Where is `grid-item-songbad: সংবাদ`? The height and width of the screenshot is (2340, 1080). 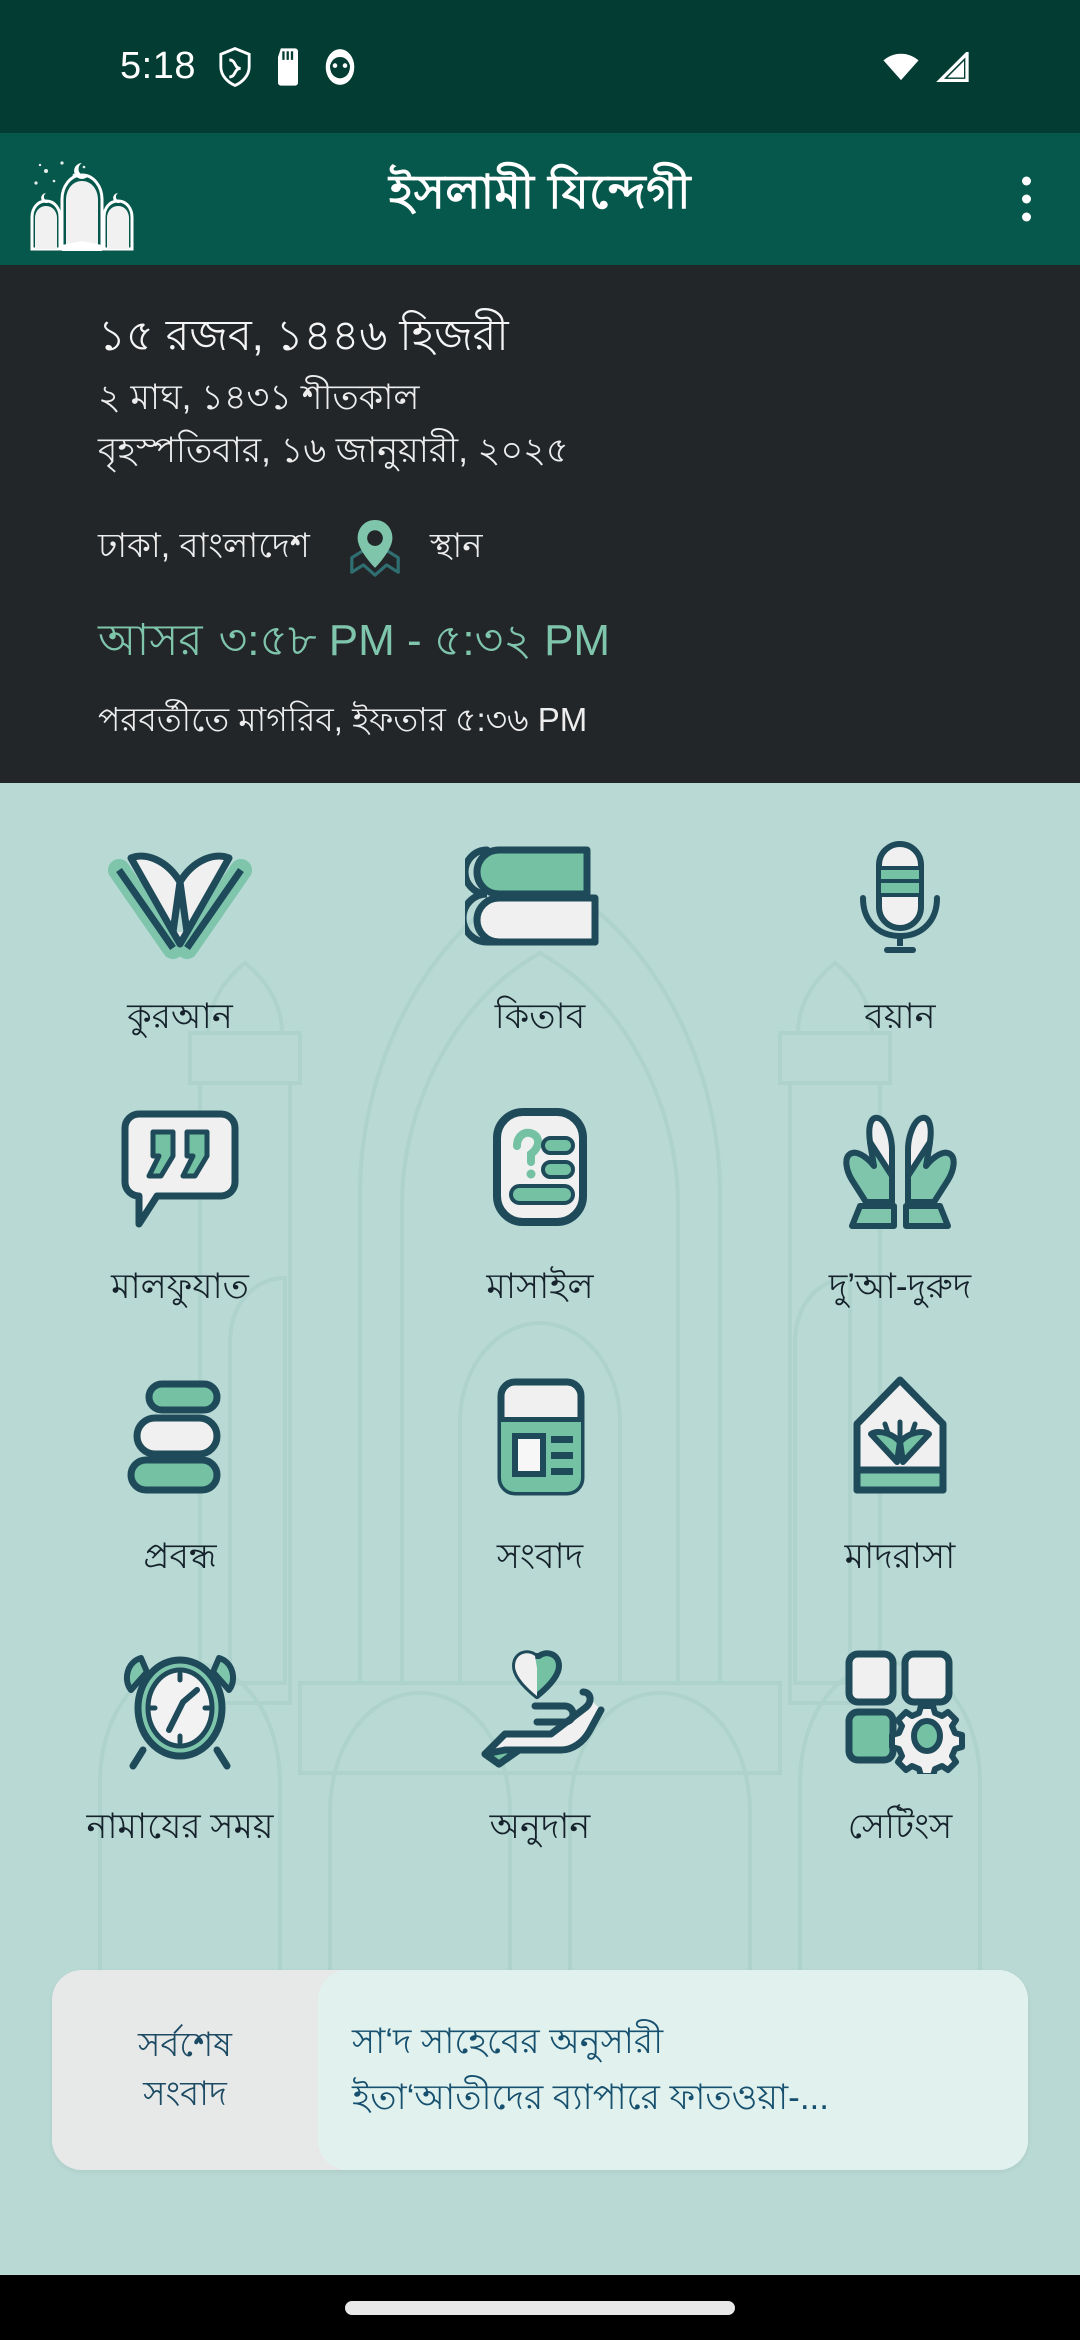
grid-item-songbad: সংবাদ is located at coordinates (540, 1488).